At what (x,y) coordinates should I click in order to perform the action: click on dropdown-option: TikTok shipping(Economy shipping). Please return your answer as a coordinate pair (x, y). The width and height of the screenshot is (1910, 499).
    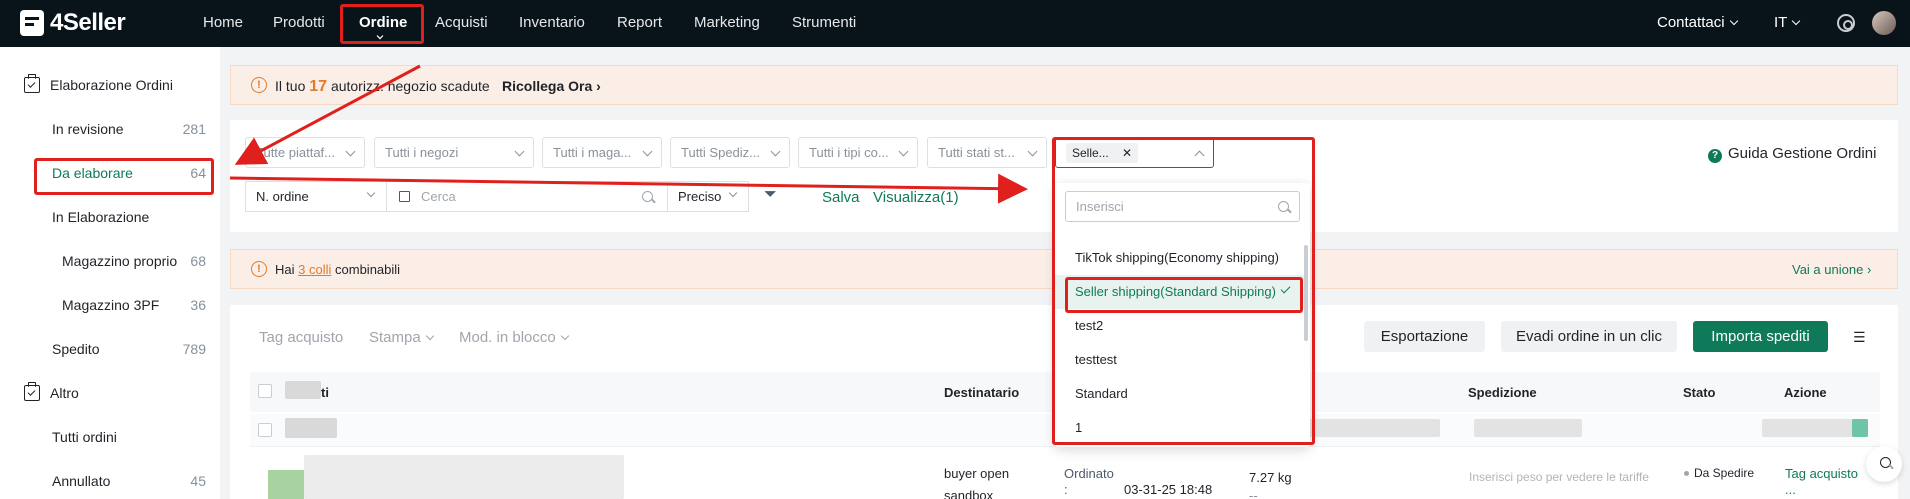
    Looking at the image, I should click on (1179, 258).